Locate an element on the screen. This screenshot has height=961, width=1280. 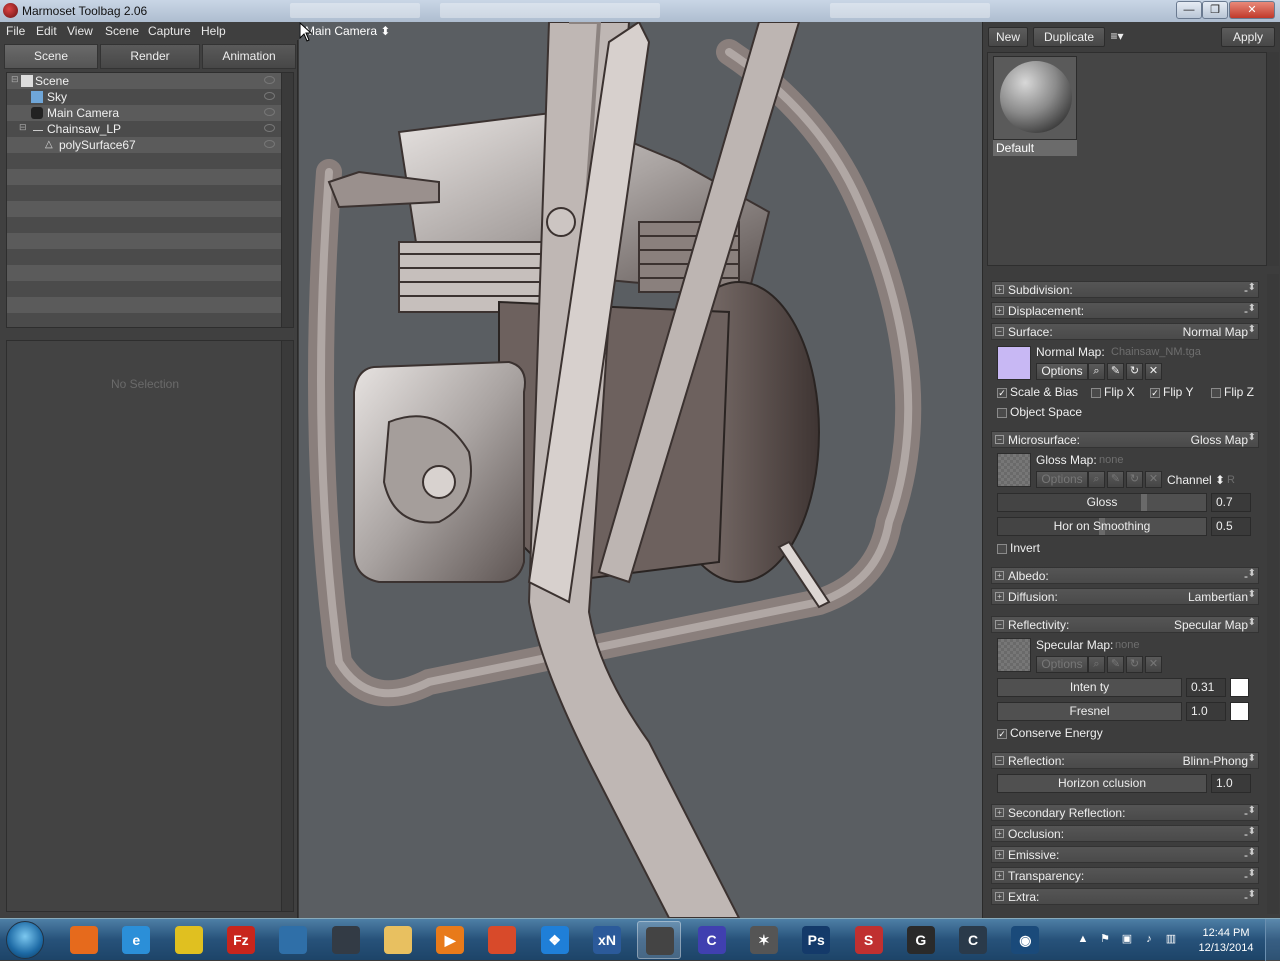
taskbar-xnormal-button: xN is located at coordinates (607, 940).